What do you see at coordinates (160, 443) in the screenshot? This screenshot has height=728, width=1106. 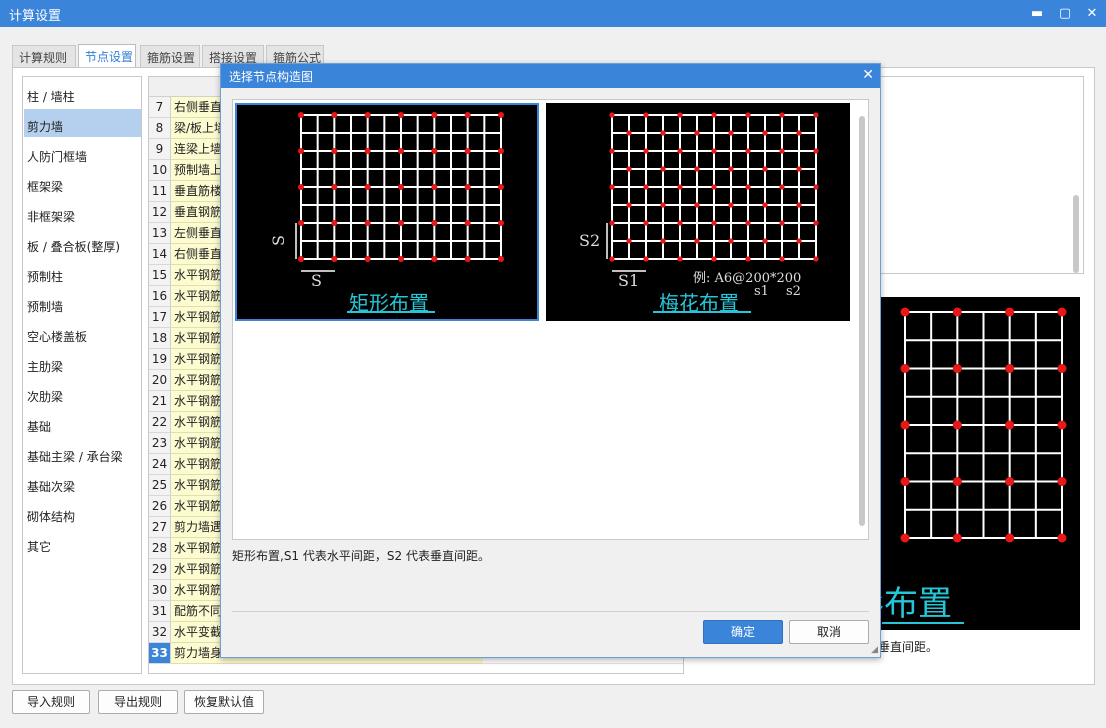 I see `row-number: 23` at bounding box center [160, 443].